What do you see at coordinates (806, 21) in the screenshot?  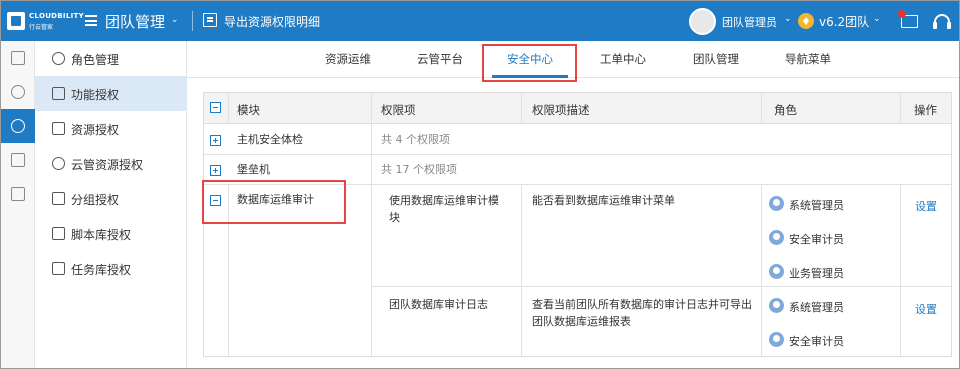 I see `version-icon` at bounding box center [806, 21].